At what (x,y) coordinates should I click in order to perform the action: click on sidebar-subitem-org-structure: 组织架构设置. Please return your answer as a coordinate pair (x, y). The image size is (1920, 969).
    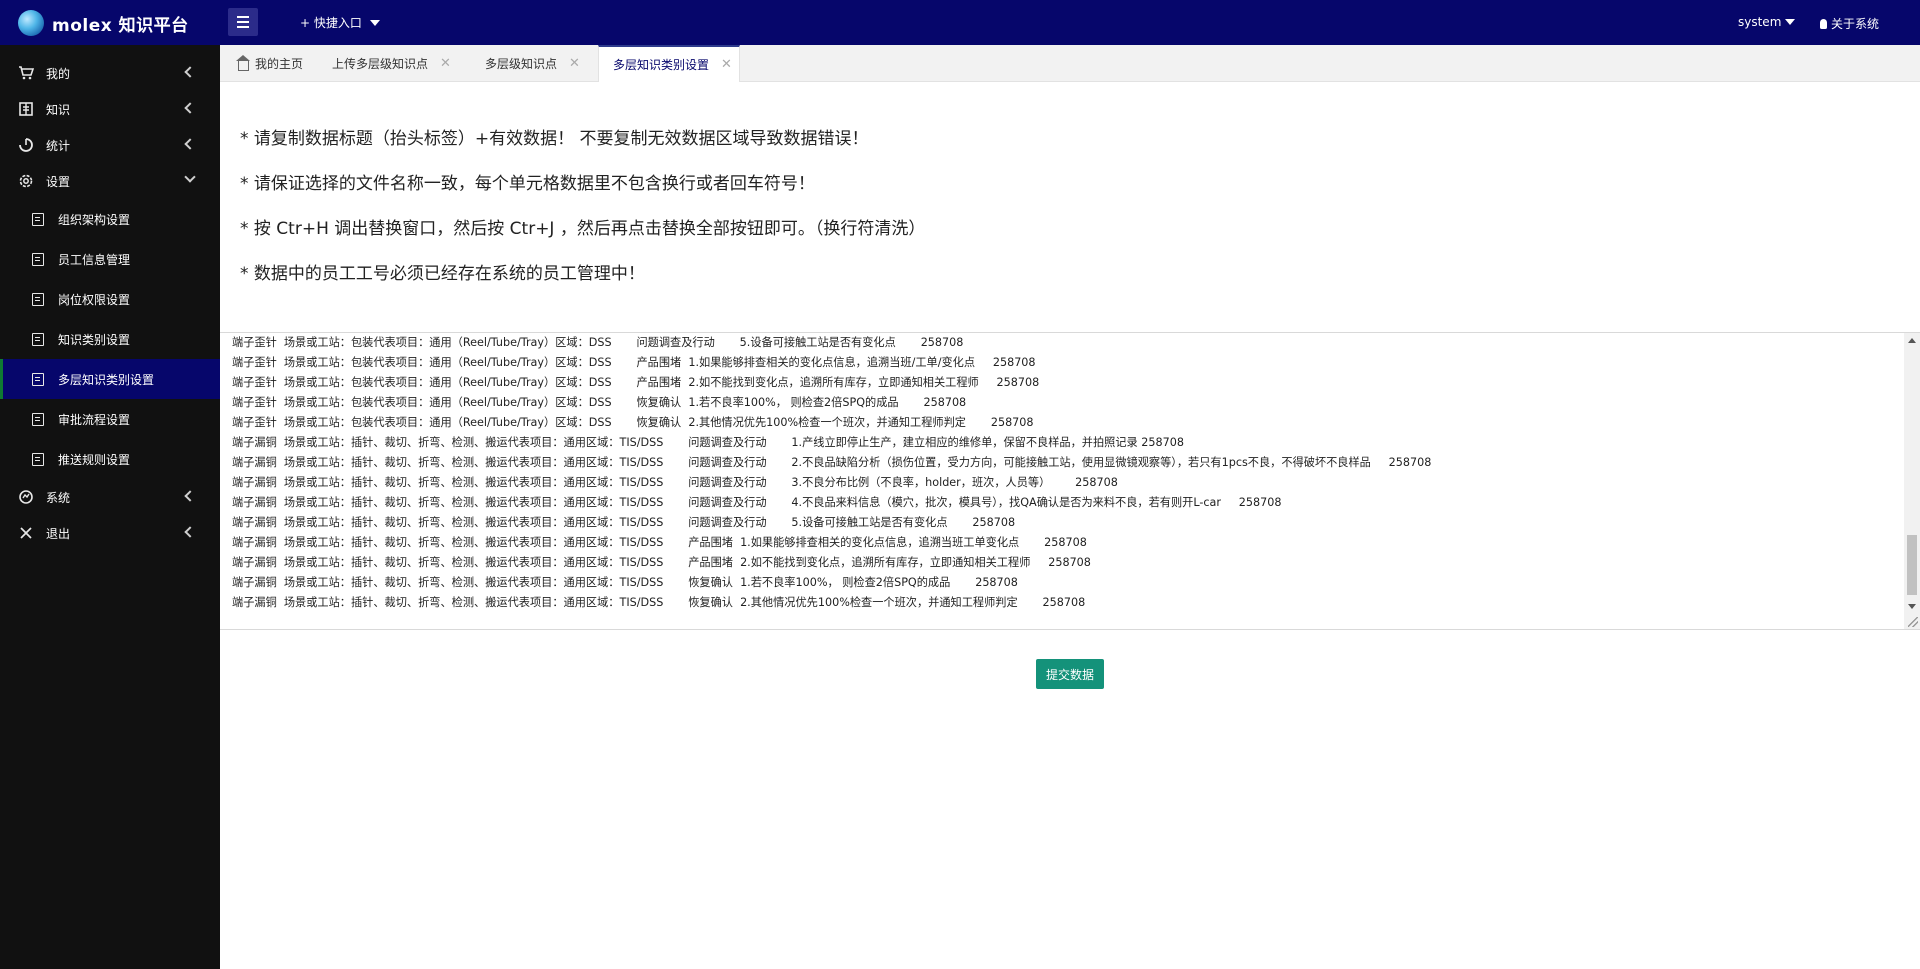
    Looking at the image, I should click on (110, 219).